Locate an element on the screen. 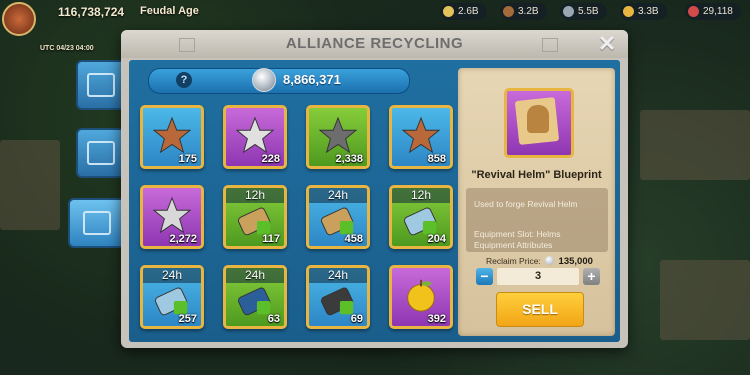 Image resolution: width=750 pixels, height=375 pixels. item-description: Used to forge Revival Helm is located at coordinates (526, 204).